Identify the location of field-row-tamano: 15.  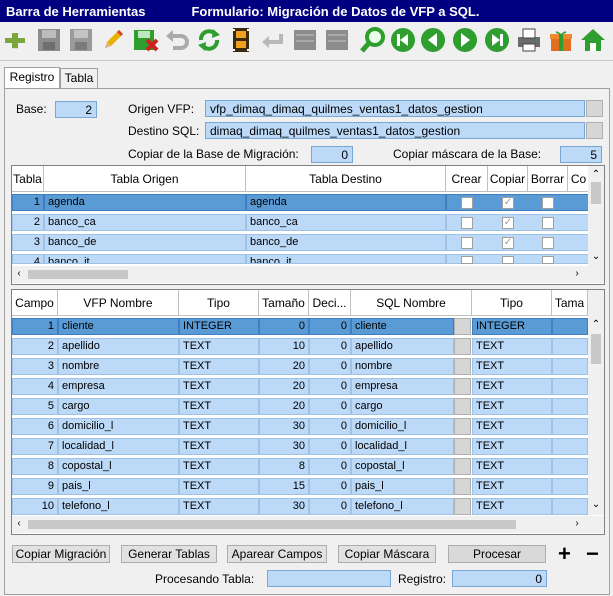
(284, 486).